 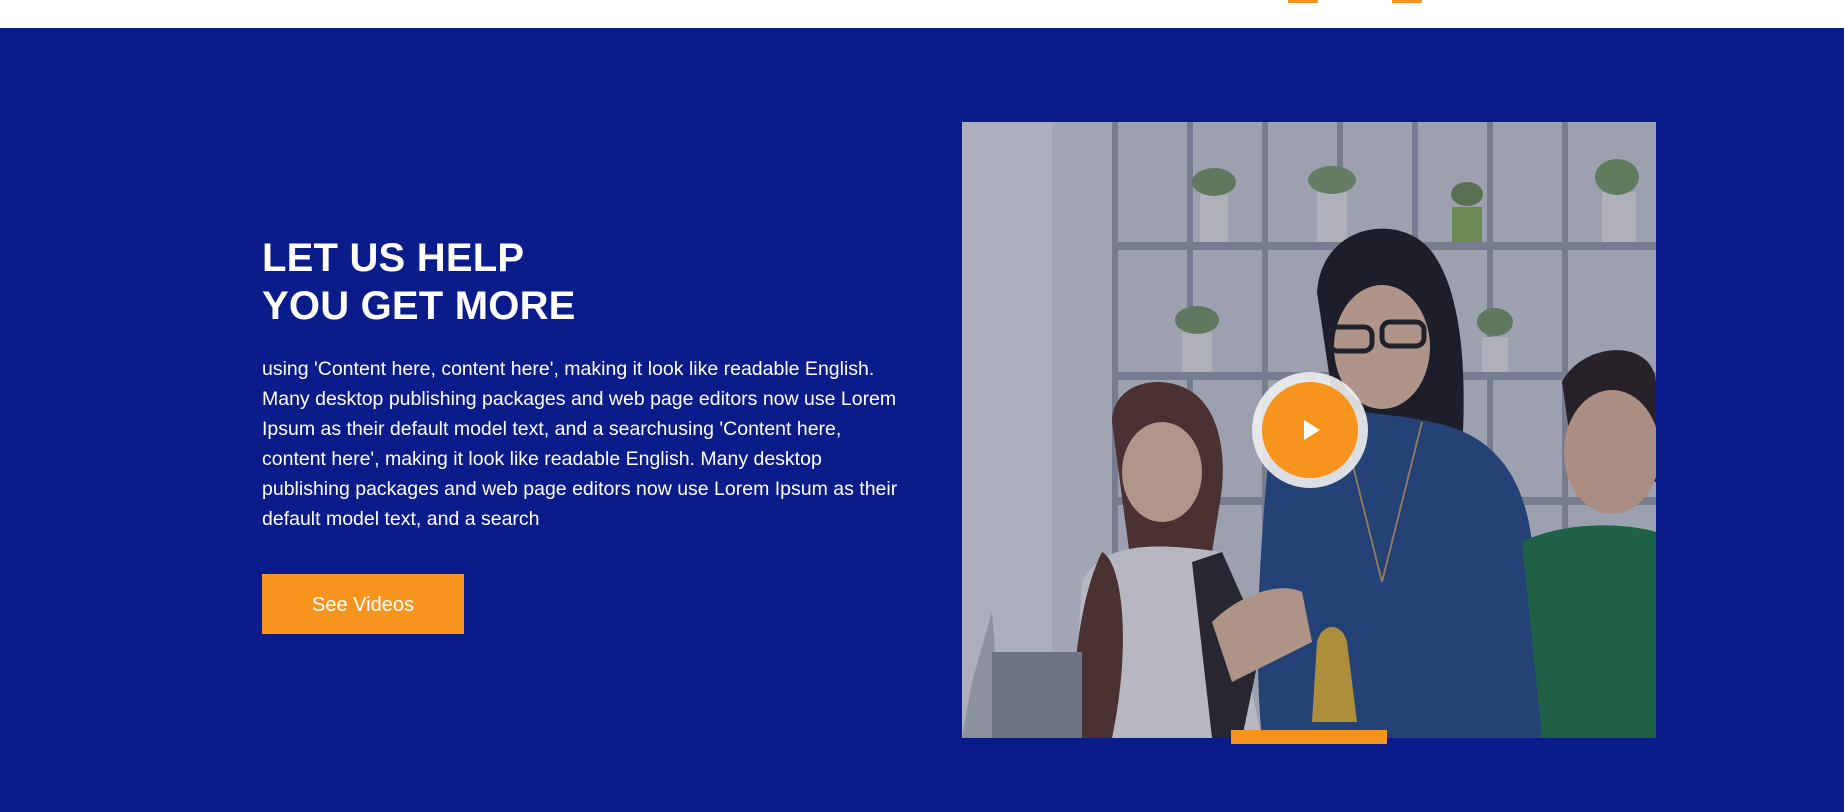 I want to click on media-accent-bar, so click(x=1309, y=737).